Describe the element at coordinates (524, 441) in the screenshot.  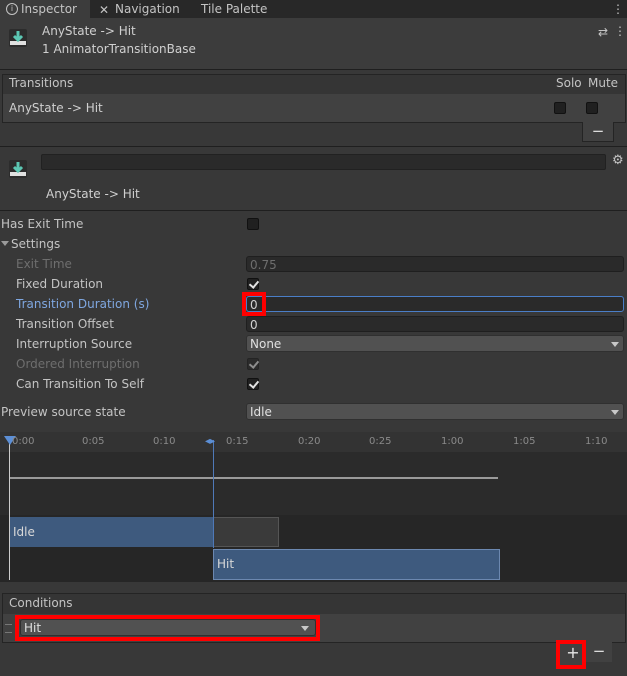
I see `tick-label: 1:05` at that location.